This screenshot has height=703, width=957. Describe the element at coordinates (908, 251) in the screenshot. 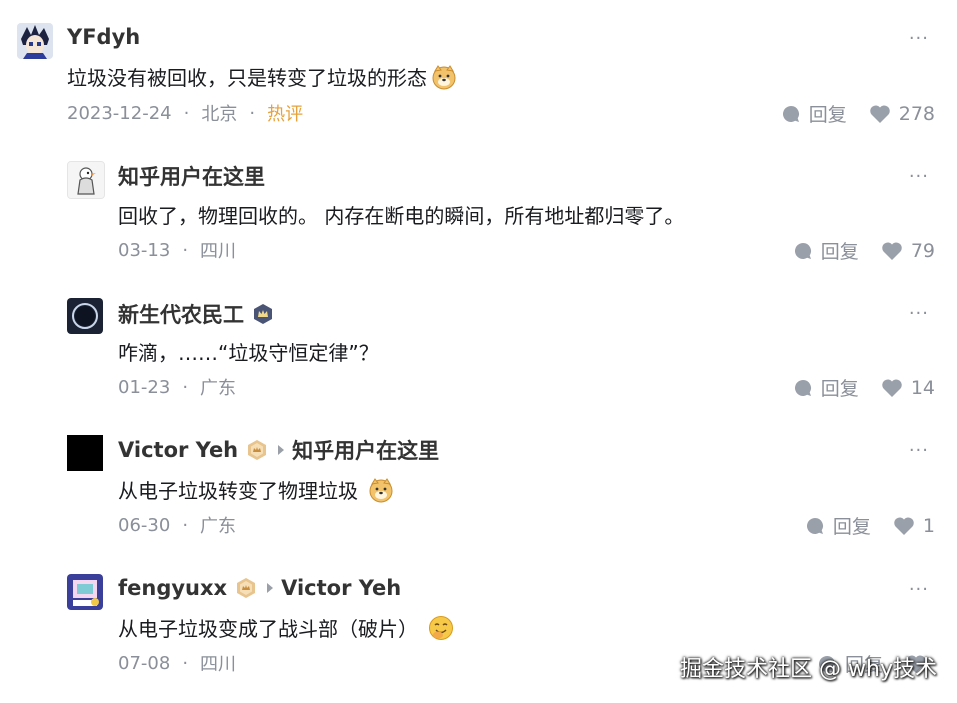

I see `like-button: 79` at that location.